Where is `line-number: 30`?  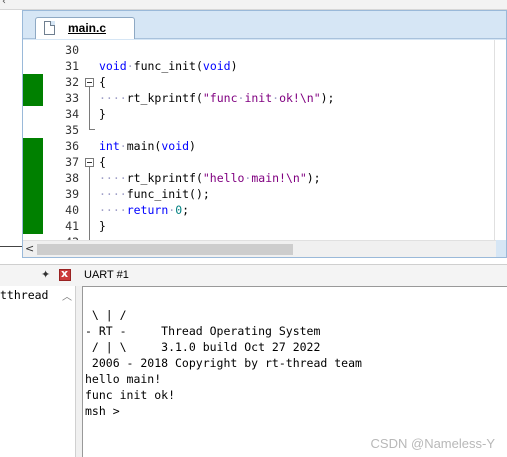 line-number: 30 is located at coordinates (72, 50).